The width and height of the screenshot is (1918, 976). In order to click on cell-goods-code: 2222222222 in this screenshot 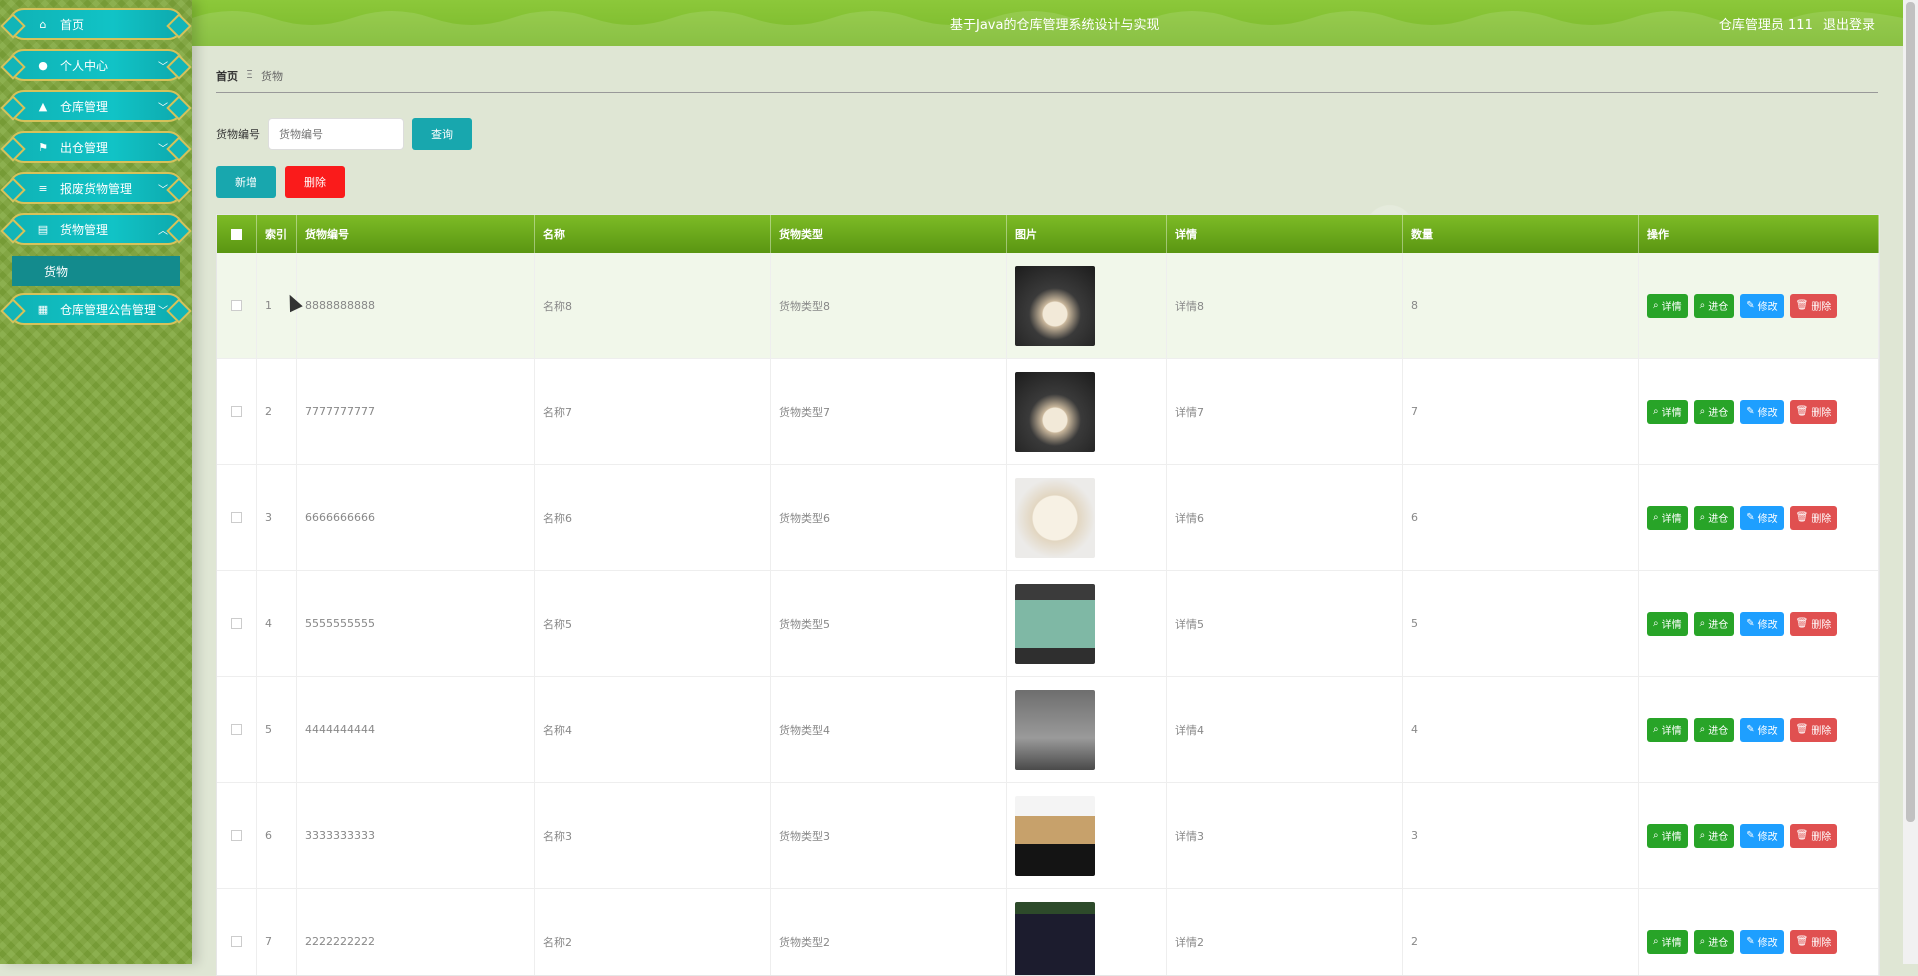, I will do `click(416, 932)`.